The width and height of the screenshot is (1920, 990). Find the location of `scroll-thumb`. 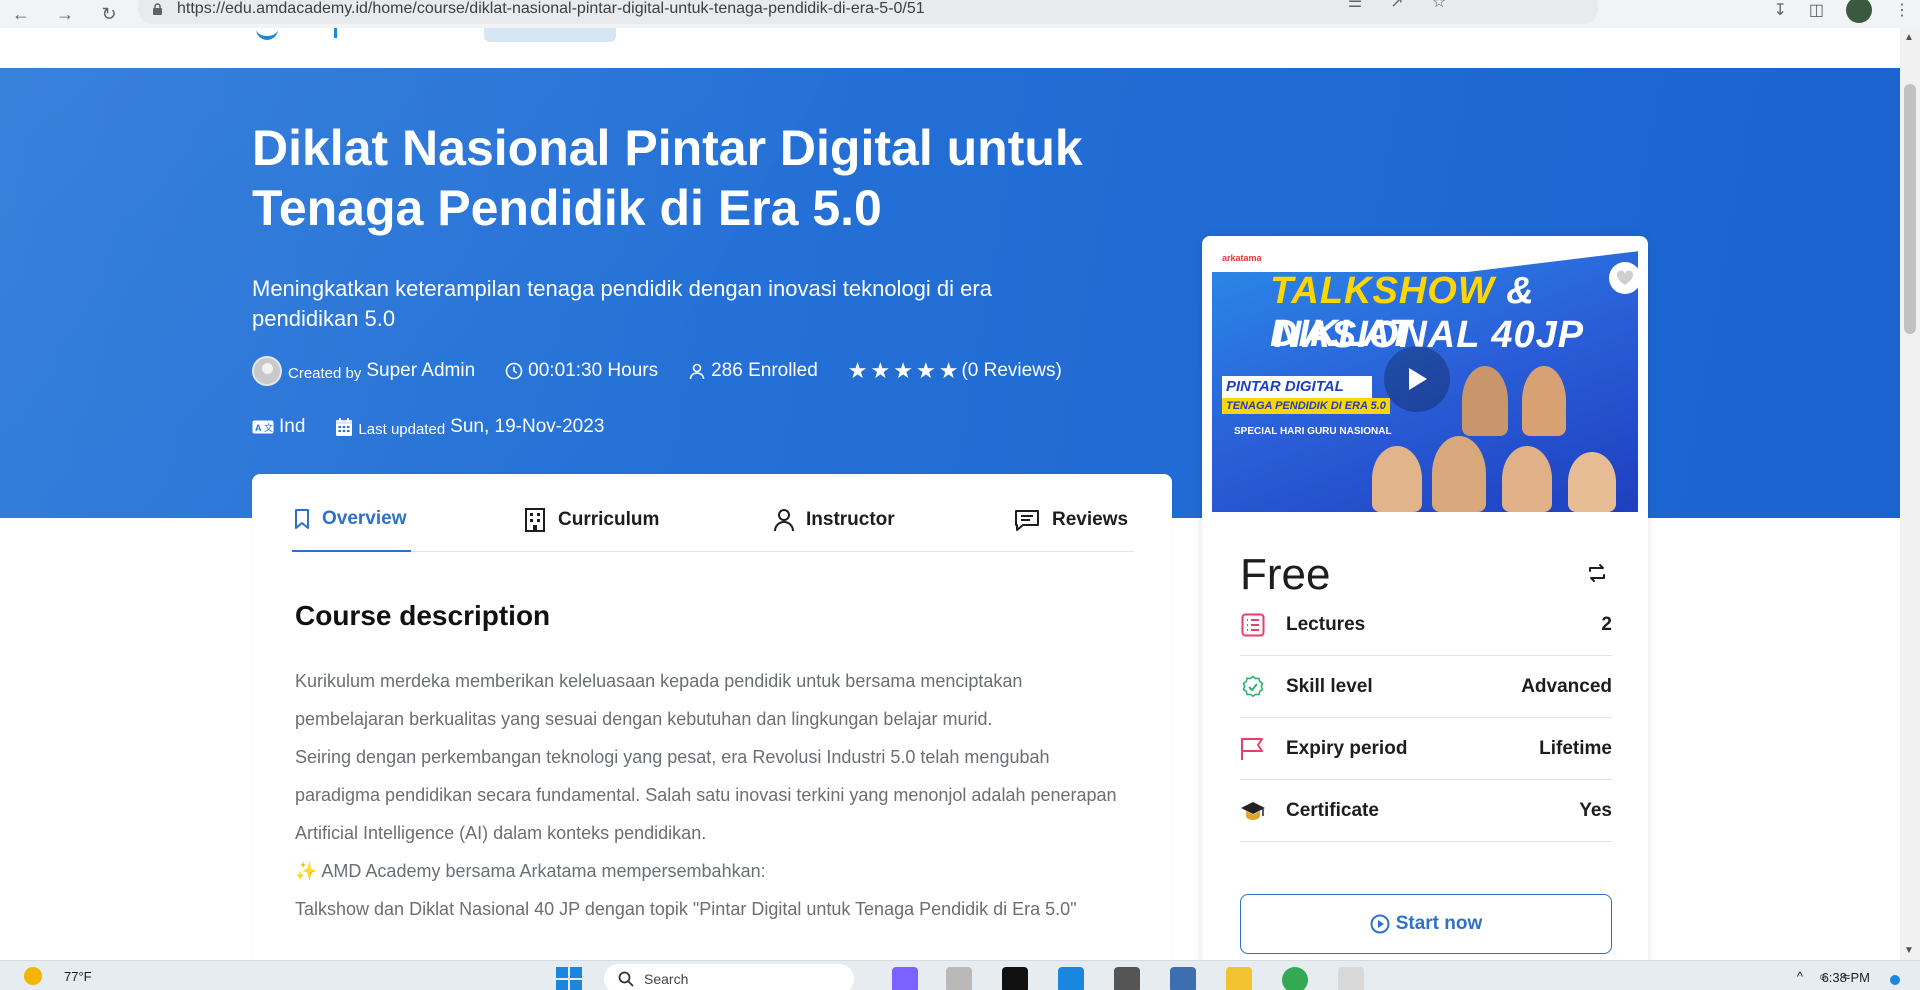

scroll-thumb is located at coordinates (1910, 209).